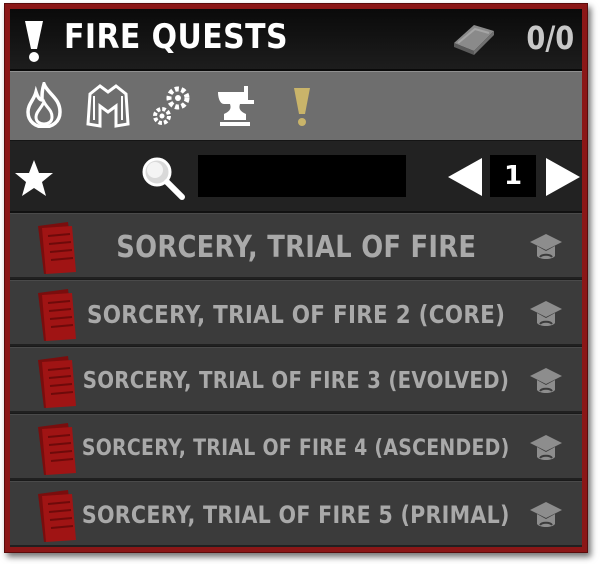 The image size is (600, 564). What do you see at coordinates (563, 177) in the screenshot?
I see `right-arrow-icon` at bounding box center [563, 177].